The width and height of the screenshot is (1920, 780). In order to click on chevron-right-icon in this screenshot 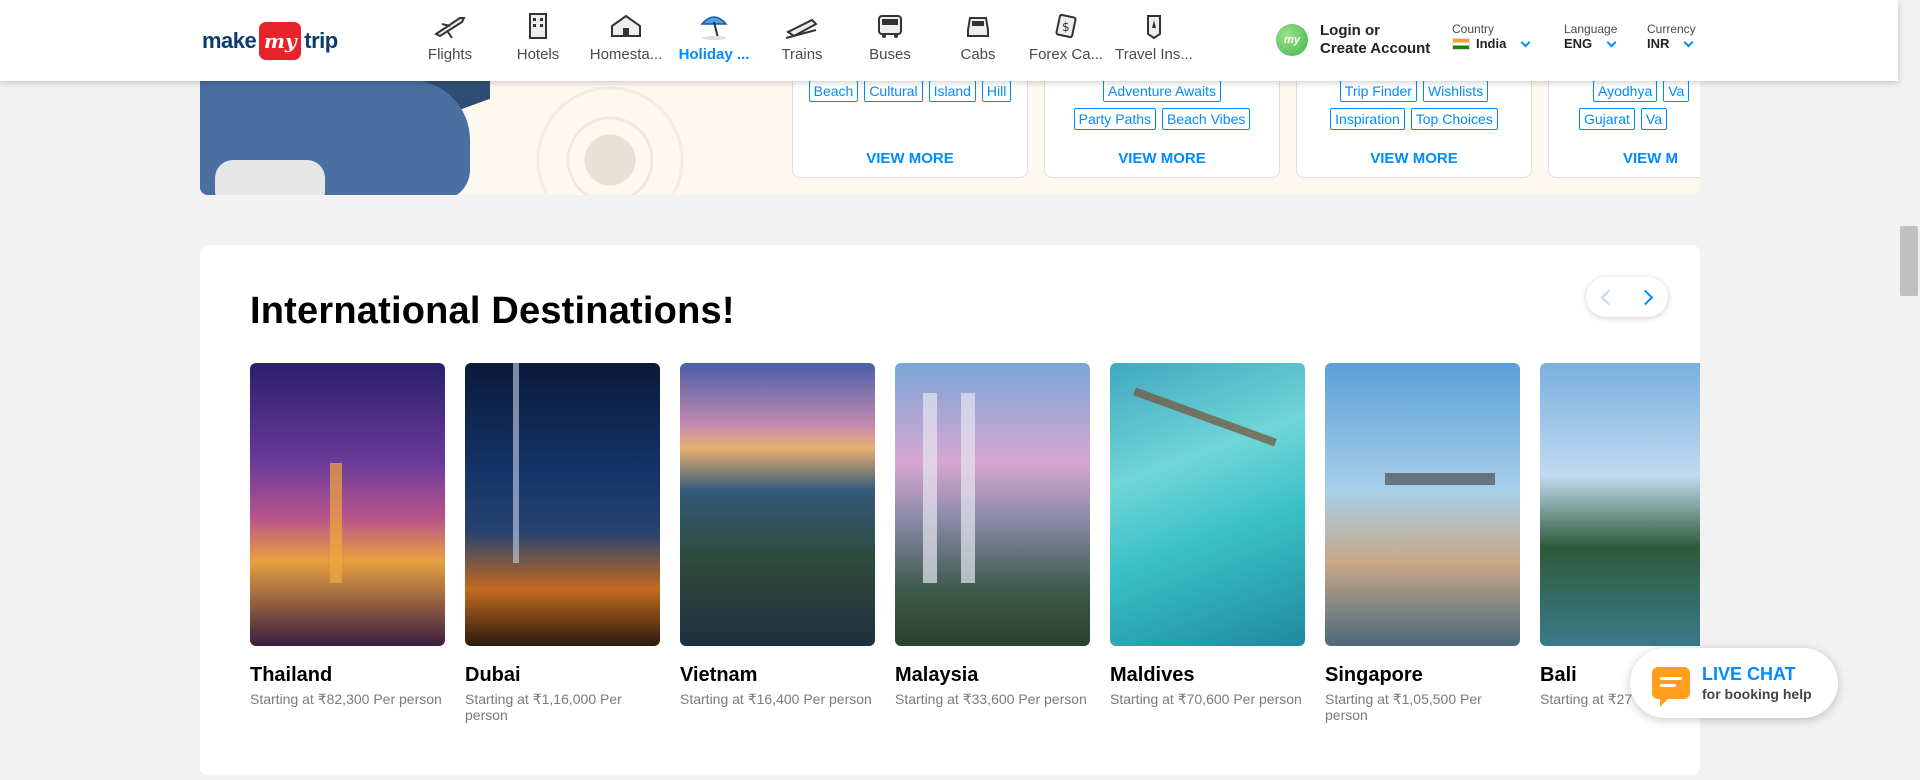, I will do `click(1645, 297)`.